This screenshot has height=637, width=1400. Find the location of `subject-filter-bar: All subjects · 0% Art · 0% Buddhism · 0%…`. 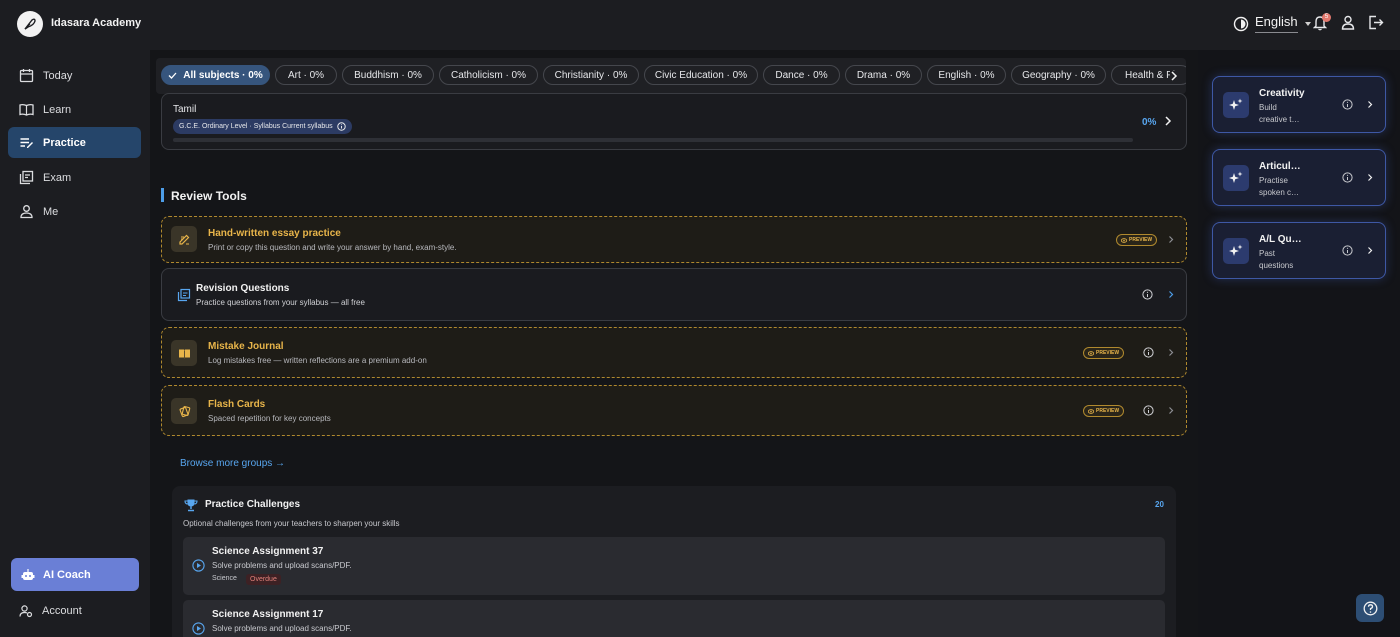

subject-filter-bar: All subjects · 0% Art · 0% Buddhism · 0%… is located at coordinates (671, 76).